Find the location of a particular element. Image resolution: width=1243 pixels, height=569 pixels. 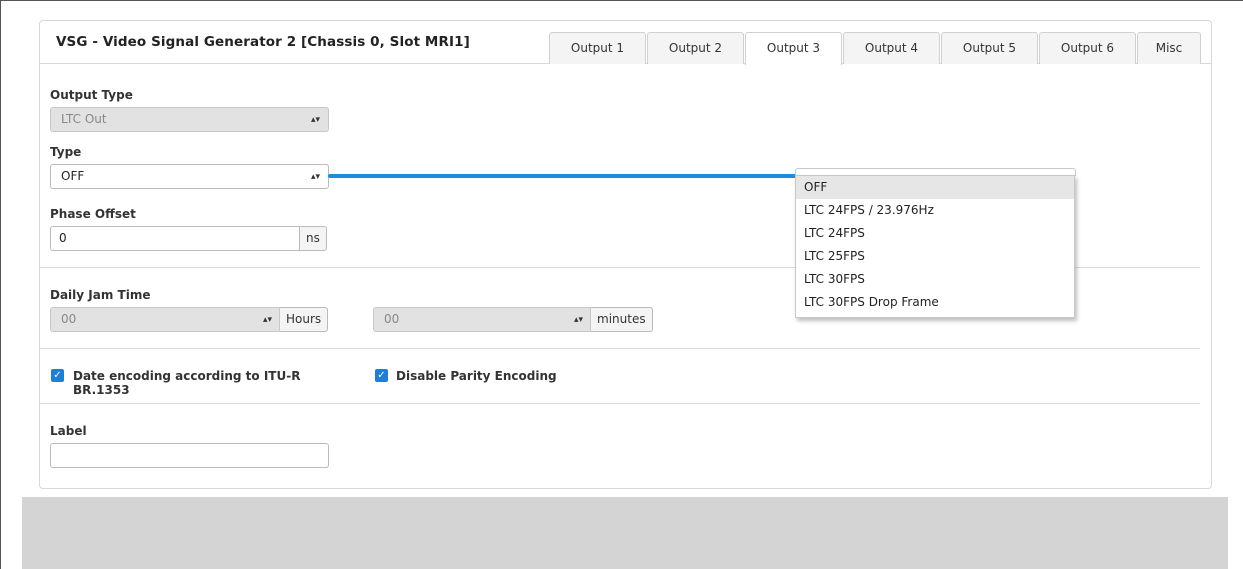

phase-offset-label: Phase Offset is located at coordinates (93, 214).